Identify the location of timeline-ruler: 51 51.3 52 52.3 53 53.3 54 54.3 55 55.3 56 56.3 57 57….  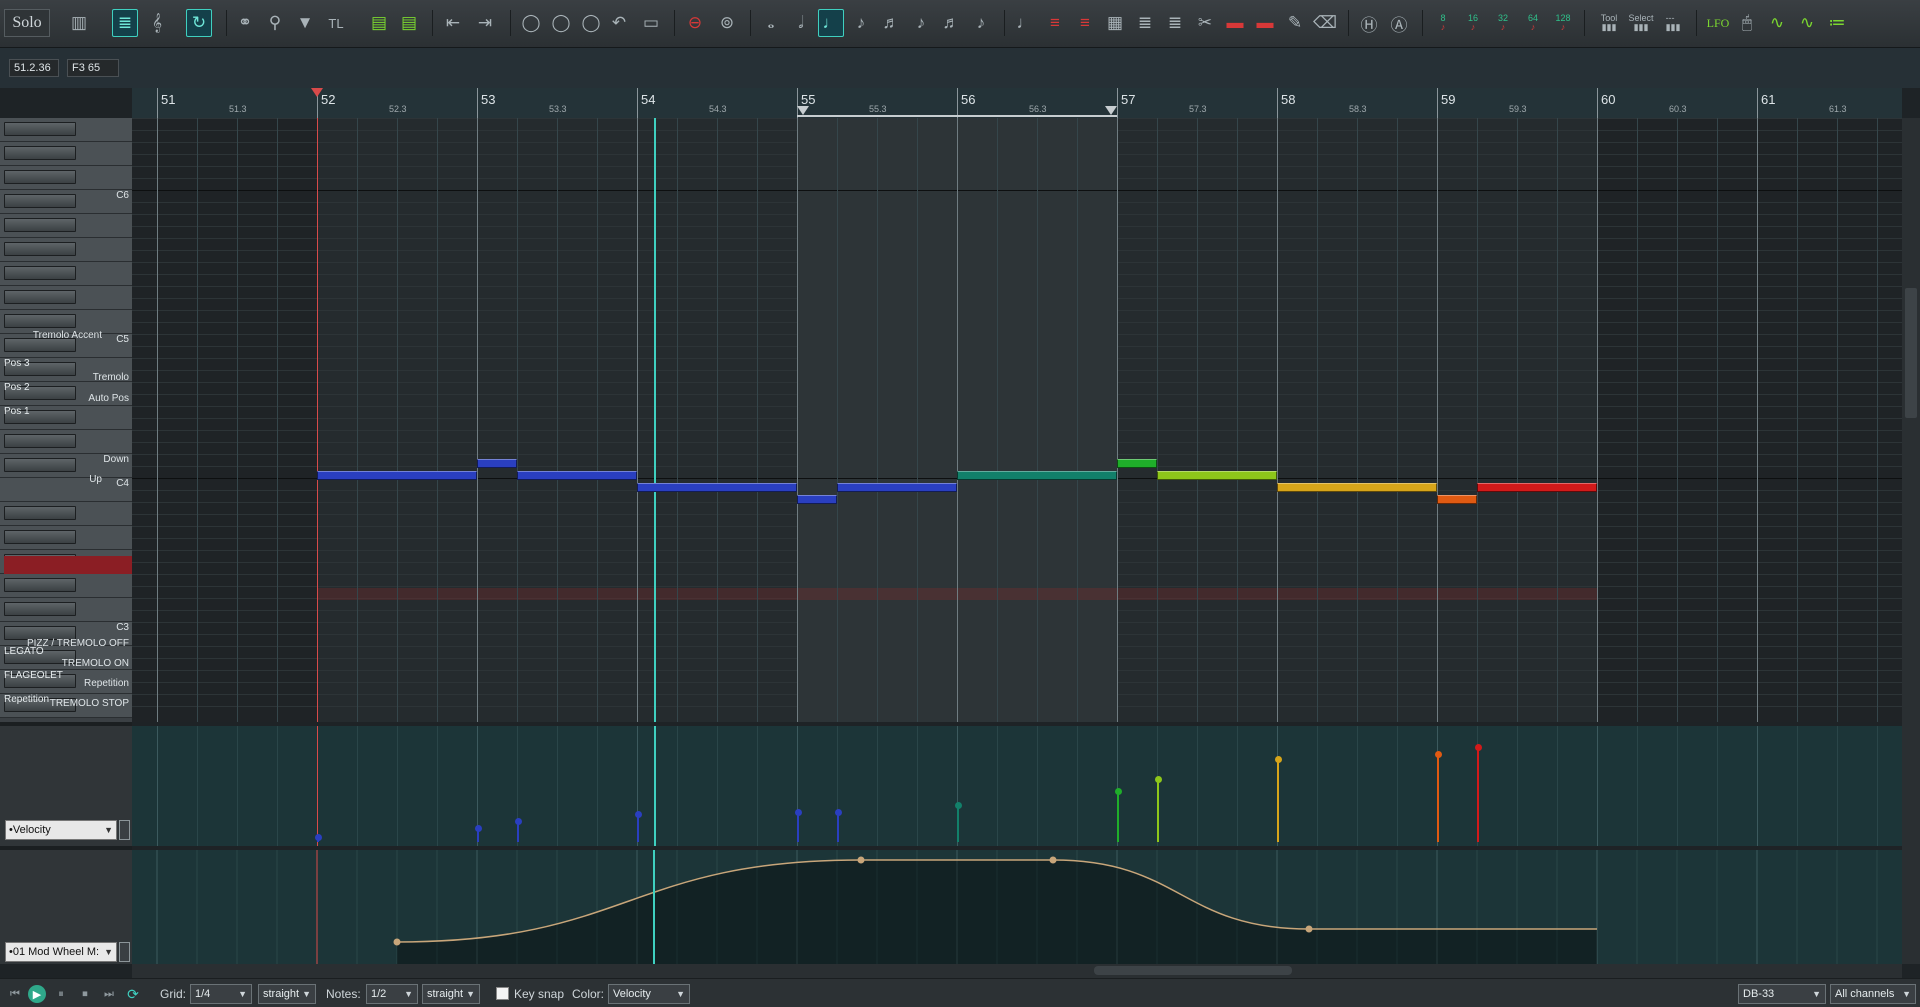
(1017, 103).